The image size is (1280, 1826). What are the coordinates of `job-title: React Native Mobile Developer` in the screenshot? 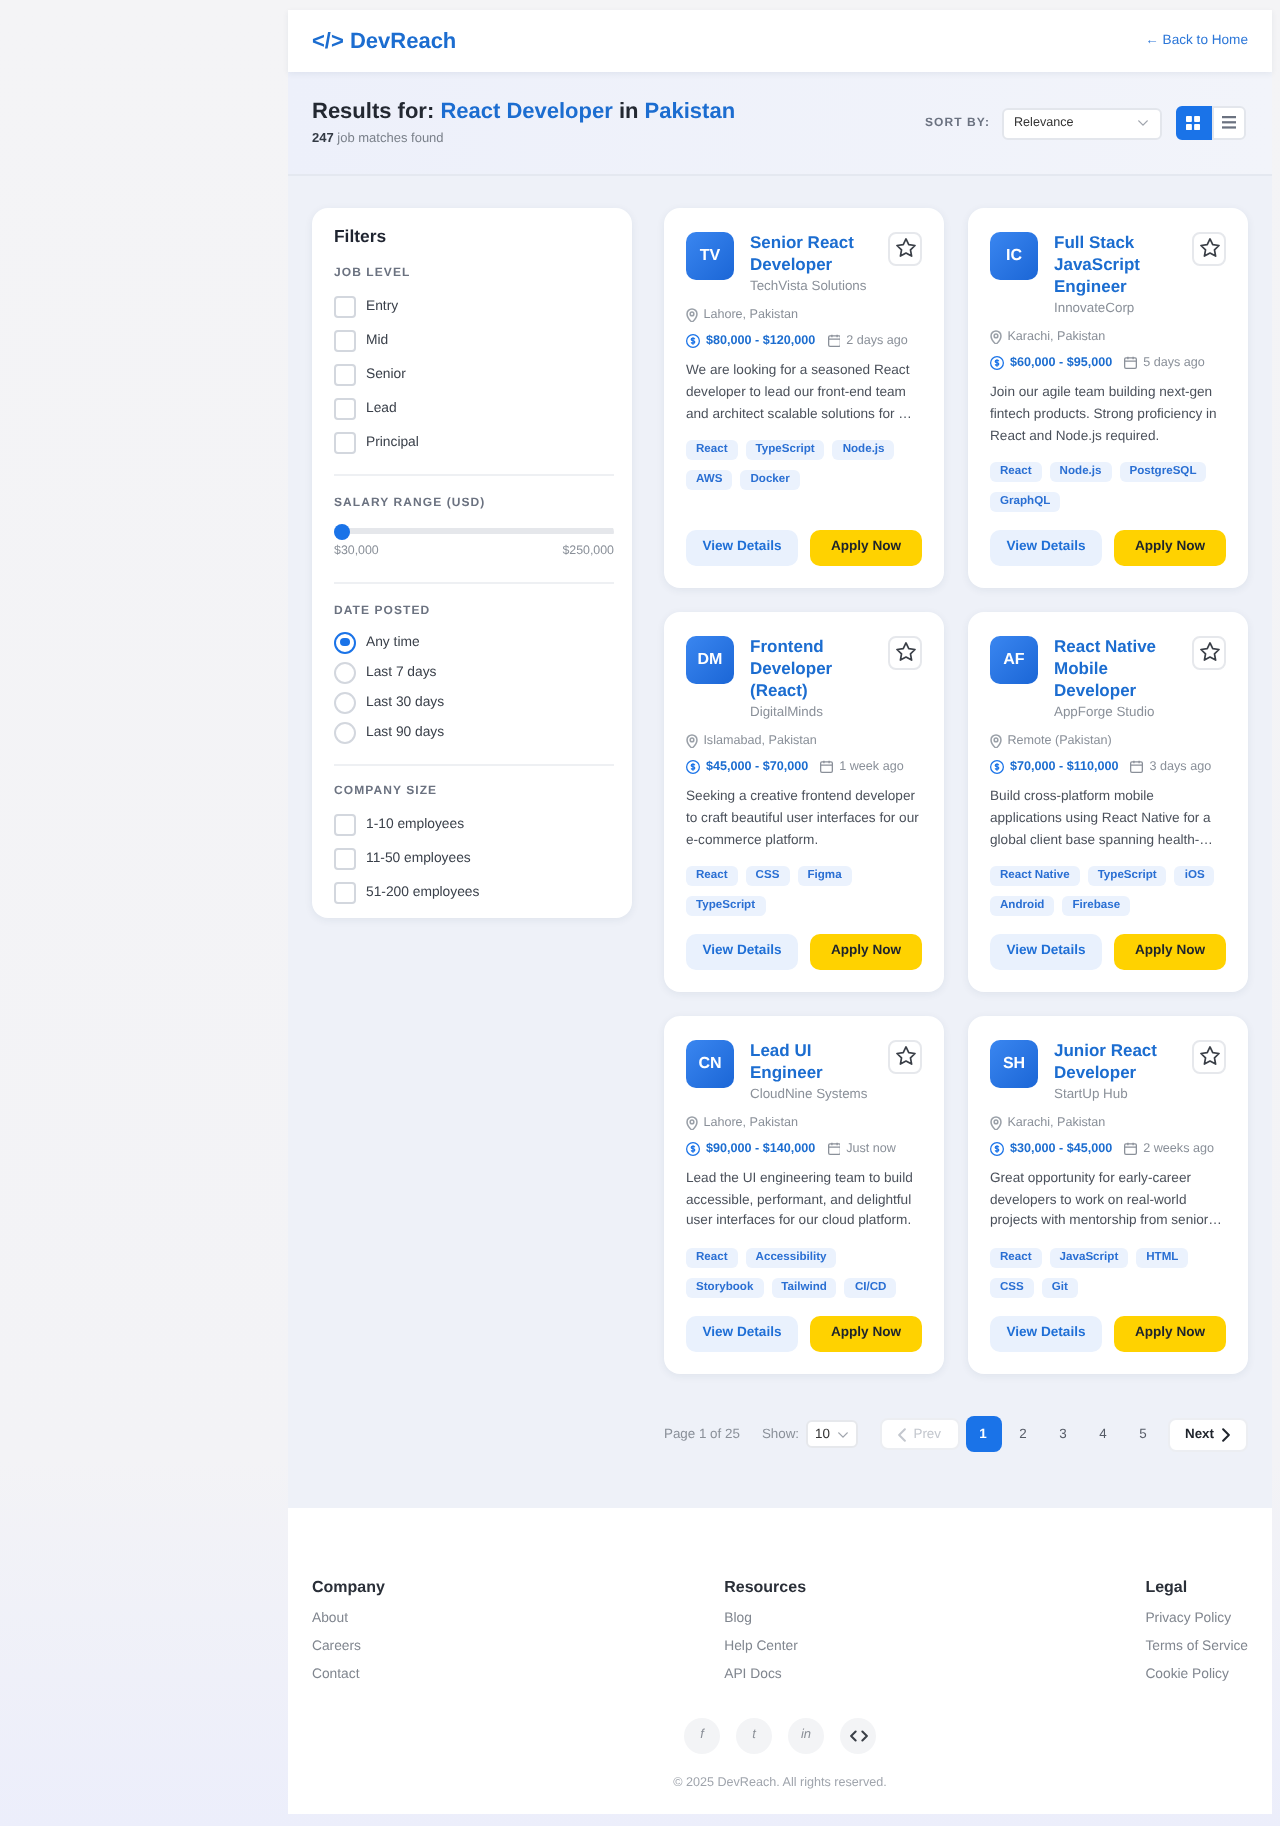 It's located at (1117, 668).